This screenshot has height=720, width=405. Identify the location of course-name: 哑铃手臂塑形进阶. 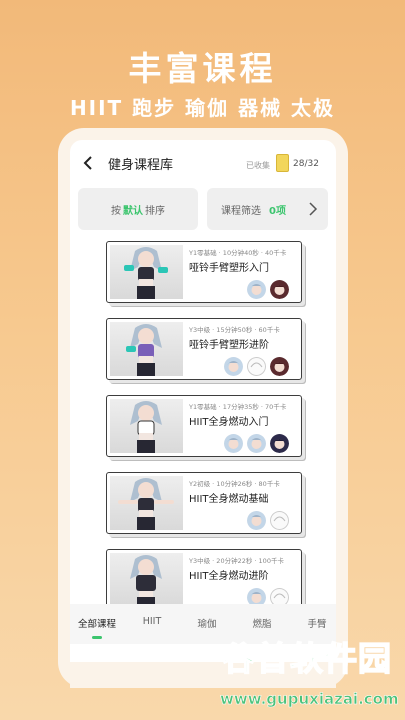
(229, 345).